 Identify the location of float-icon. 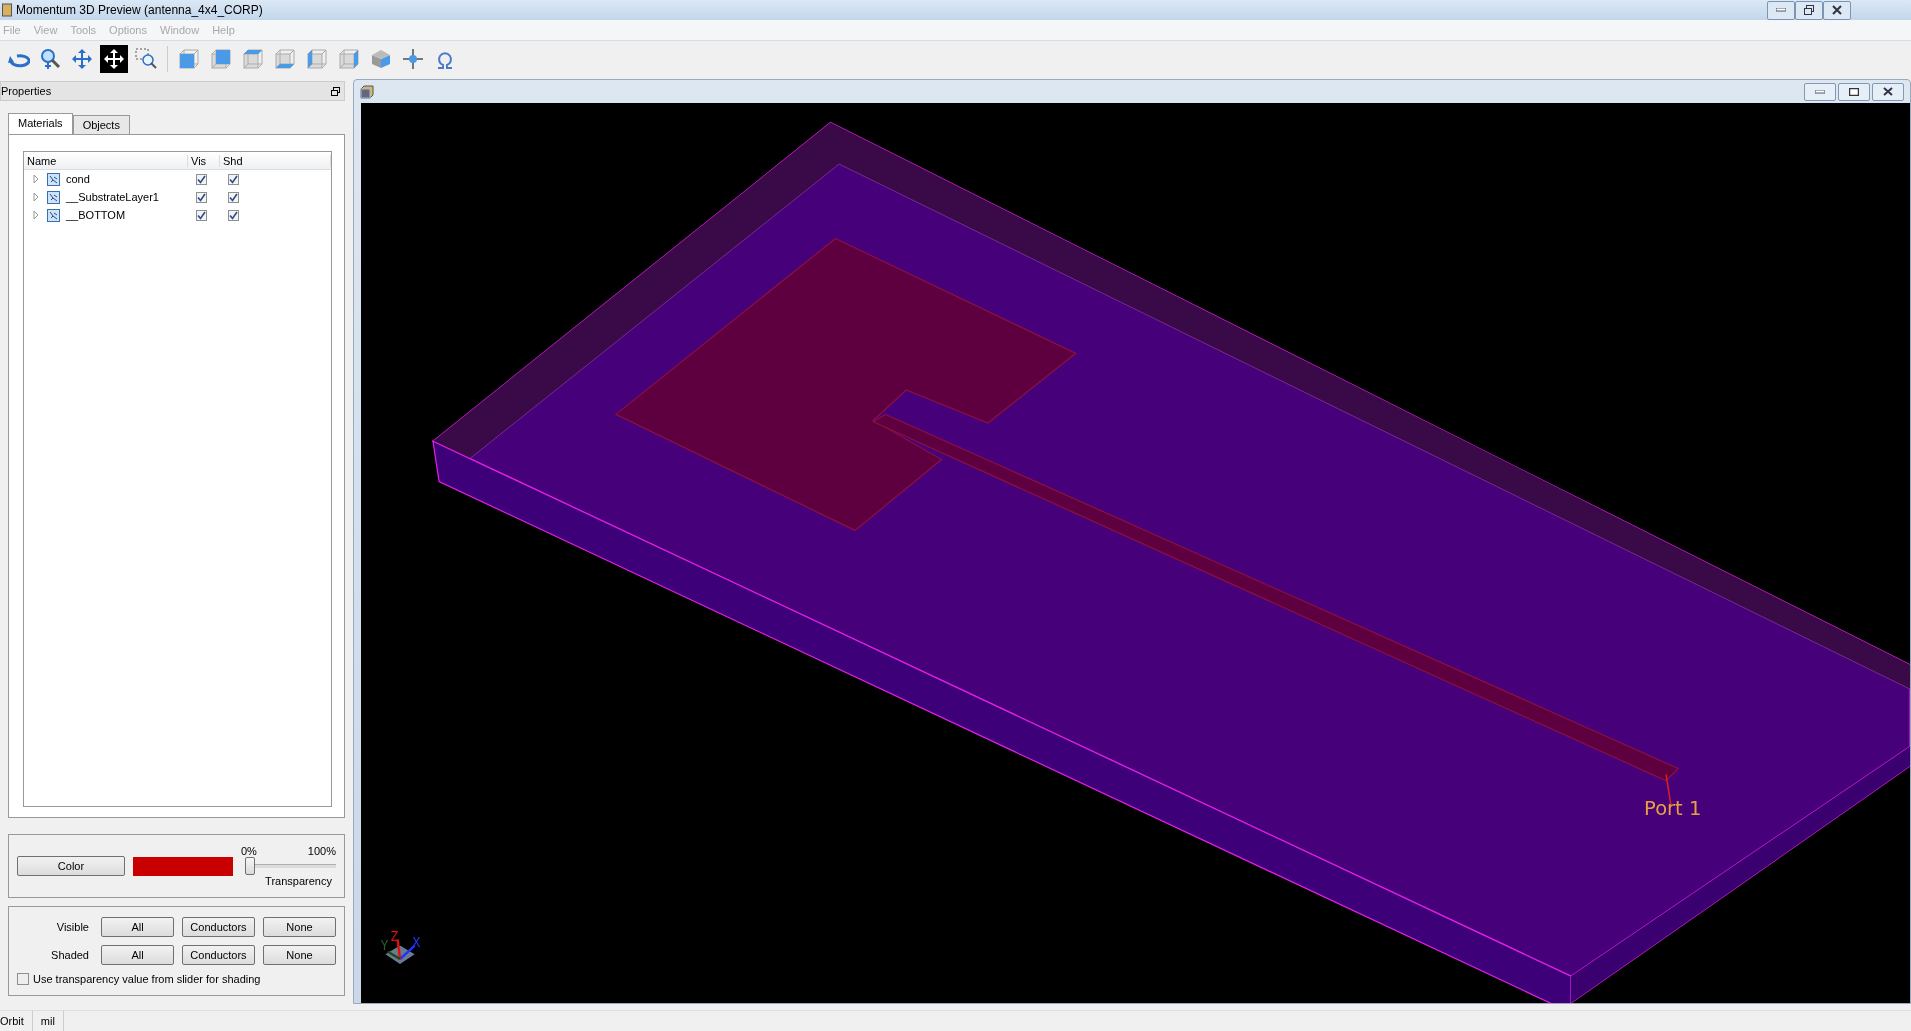
(335, 91).